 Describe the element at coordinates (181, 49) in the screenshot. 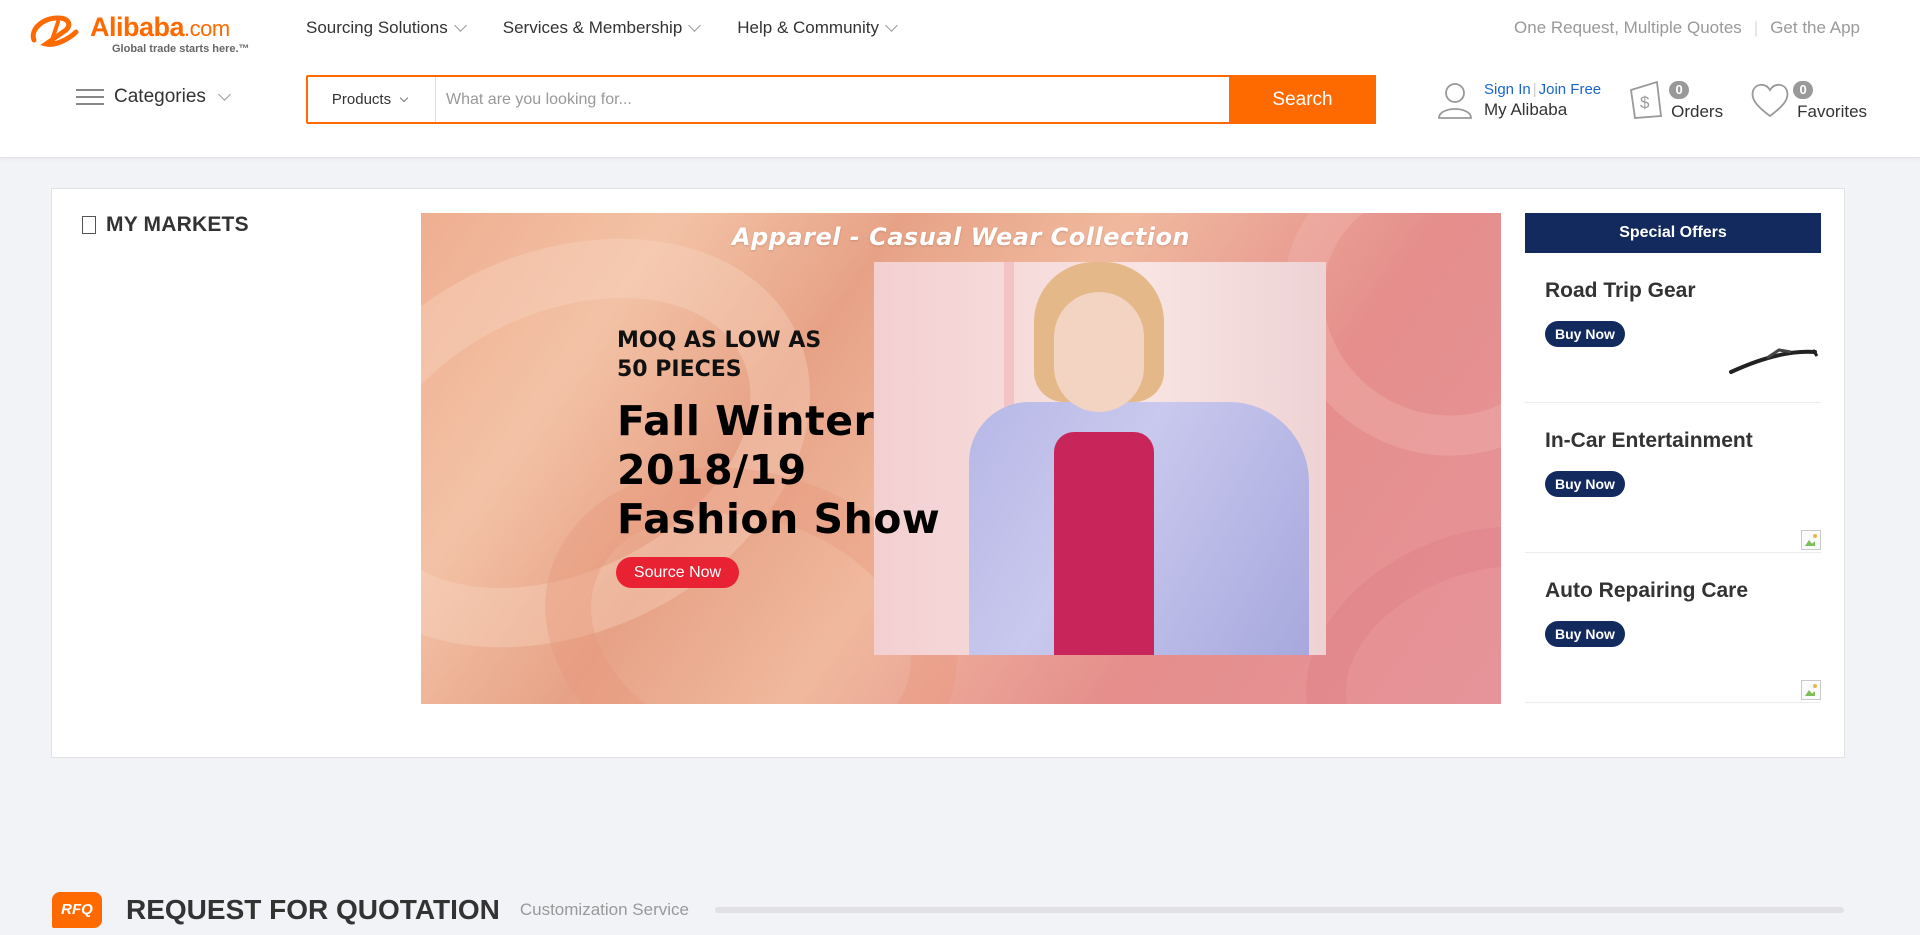

I see `logo-tagline: Global trade starts here.™` at that location.